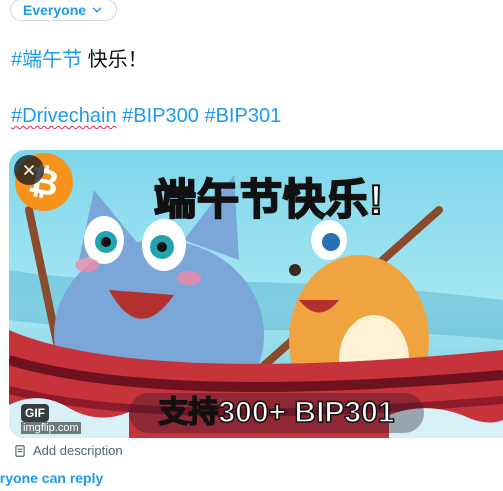 The height and width of the screenshot is (491, 503). What do you see at coordinates (268, 199) in the screenshot?
I see `gif-caption-top: 端午节快乐!` at bounding box center [268, 199].